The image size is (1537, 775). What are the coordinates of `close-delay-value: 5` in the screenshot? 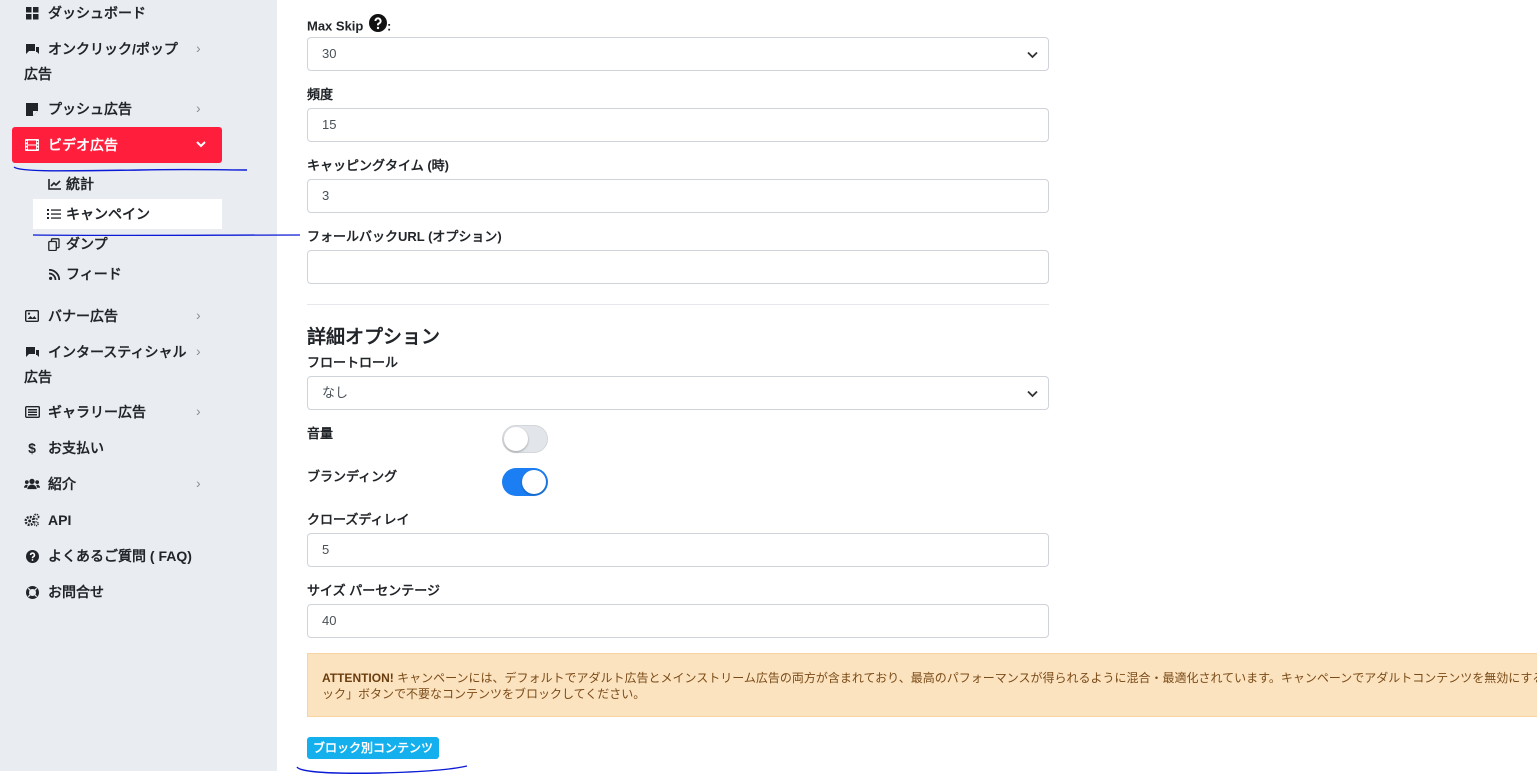 It's located at (326, 549).